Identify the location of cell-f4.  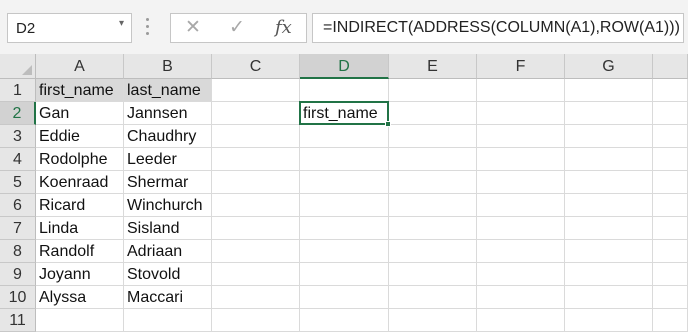
(521, 159).